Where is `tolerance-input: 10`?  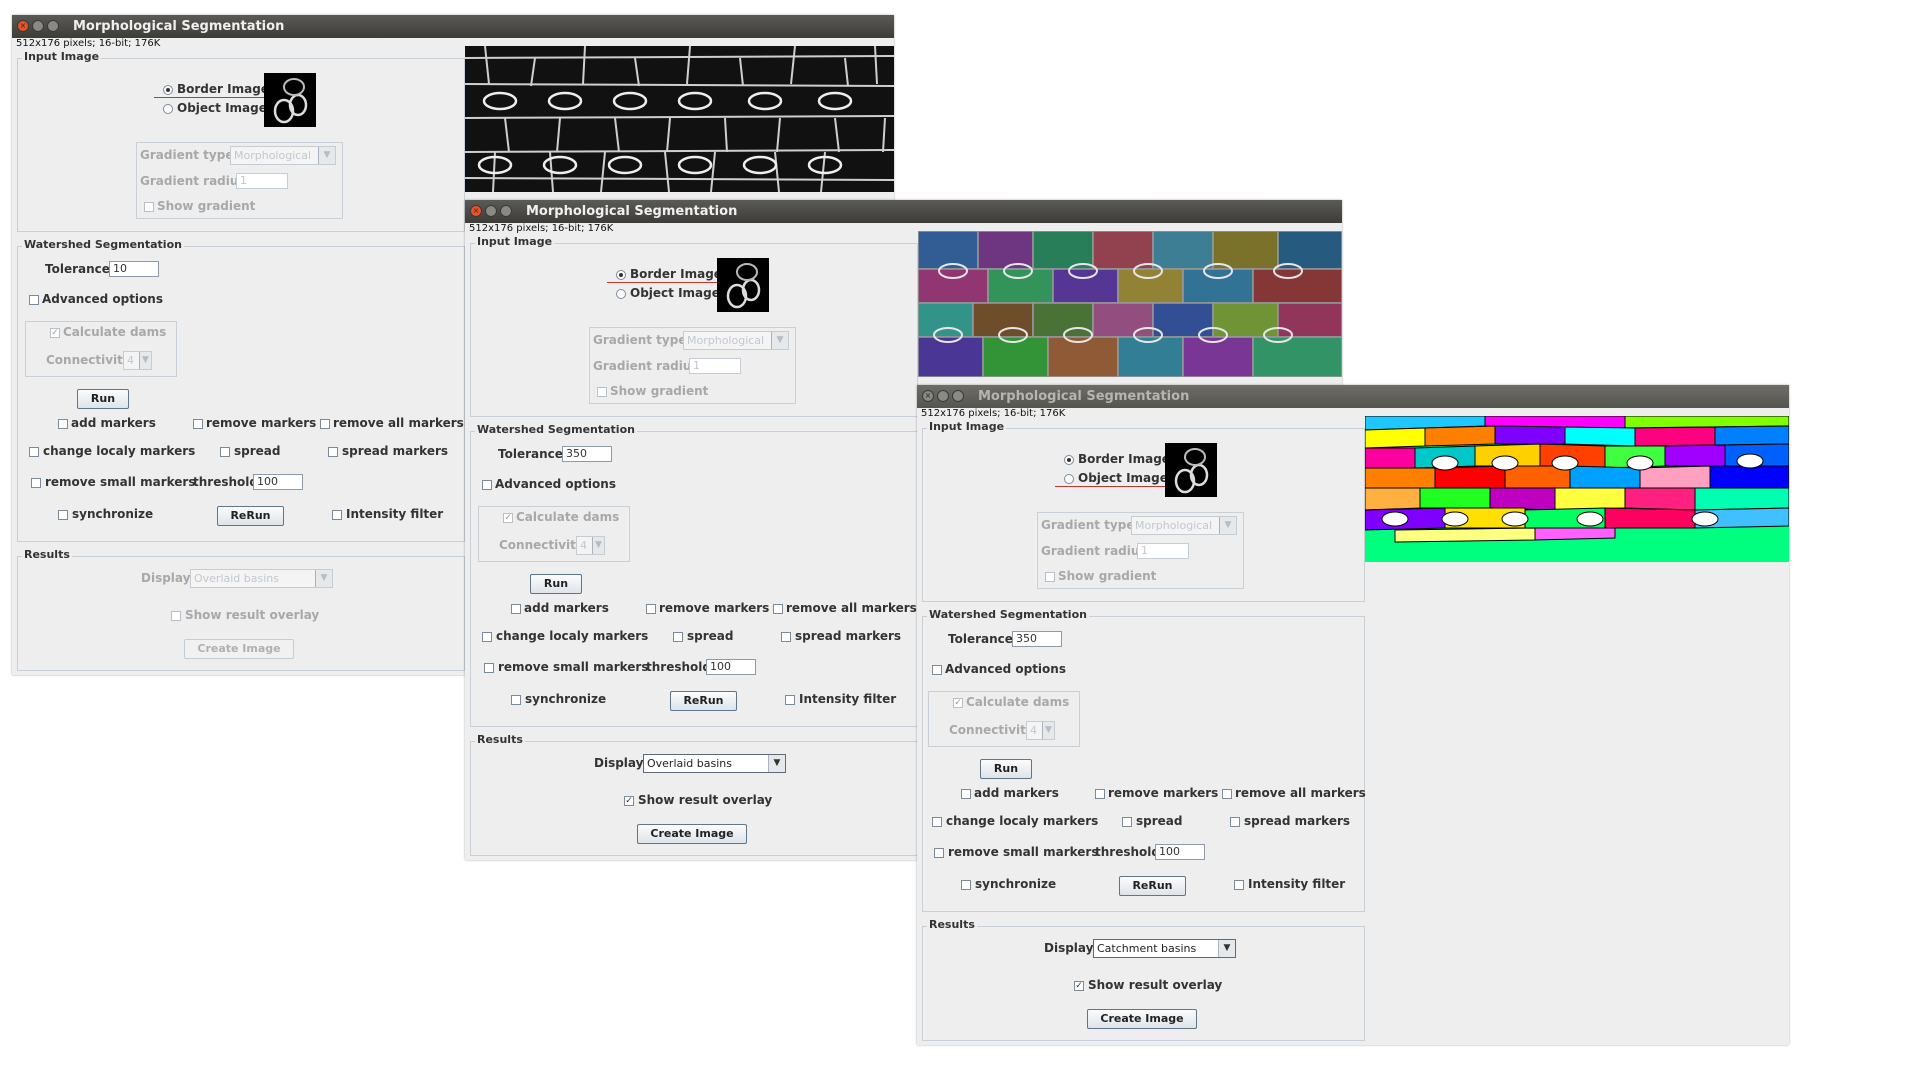 tolerance-input: 10 is located at coordinates (134, 269).